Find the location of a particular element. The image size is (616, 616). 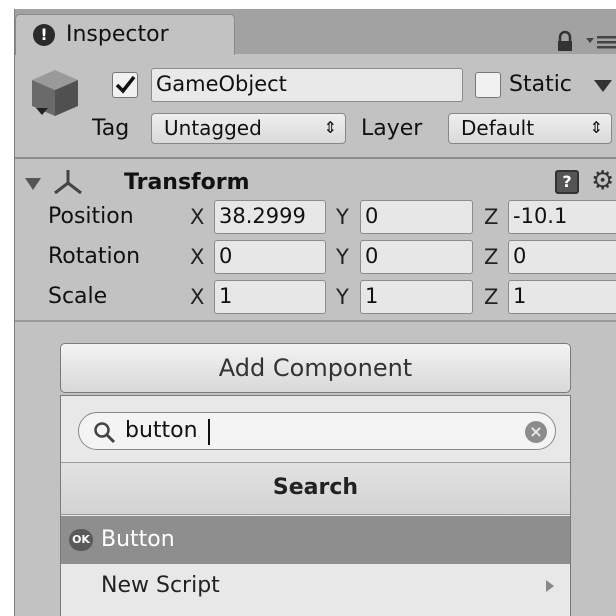

transform-row-position: Position X 38.2999 Y 0 Z -10.1 is located at coordinates (308, 217).